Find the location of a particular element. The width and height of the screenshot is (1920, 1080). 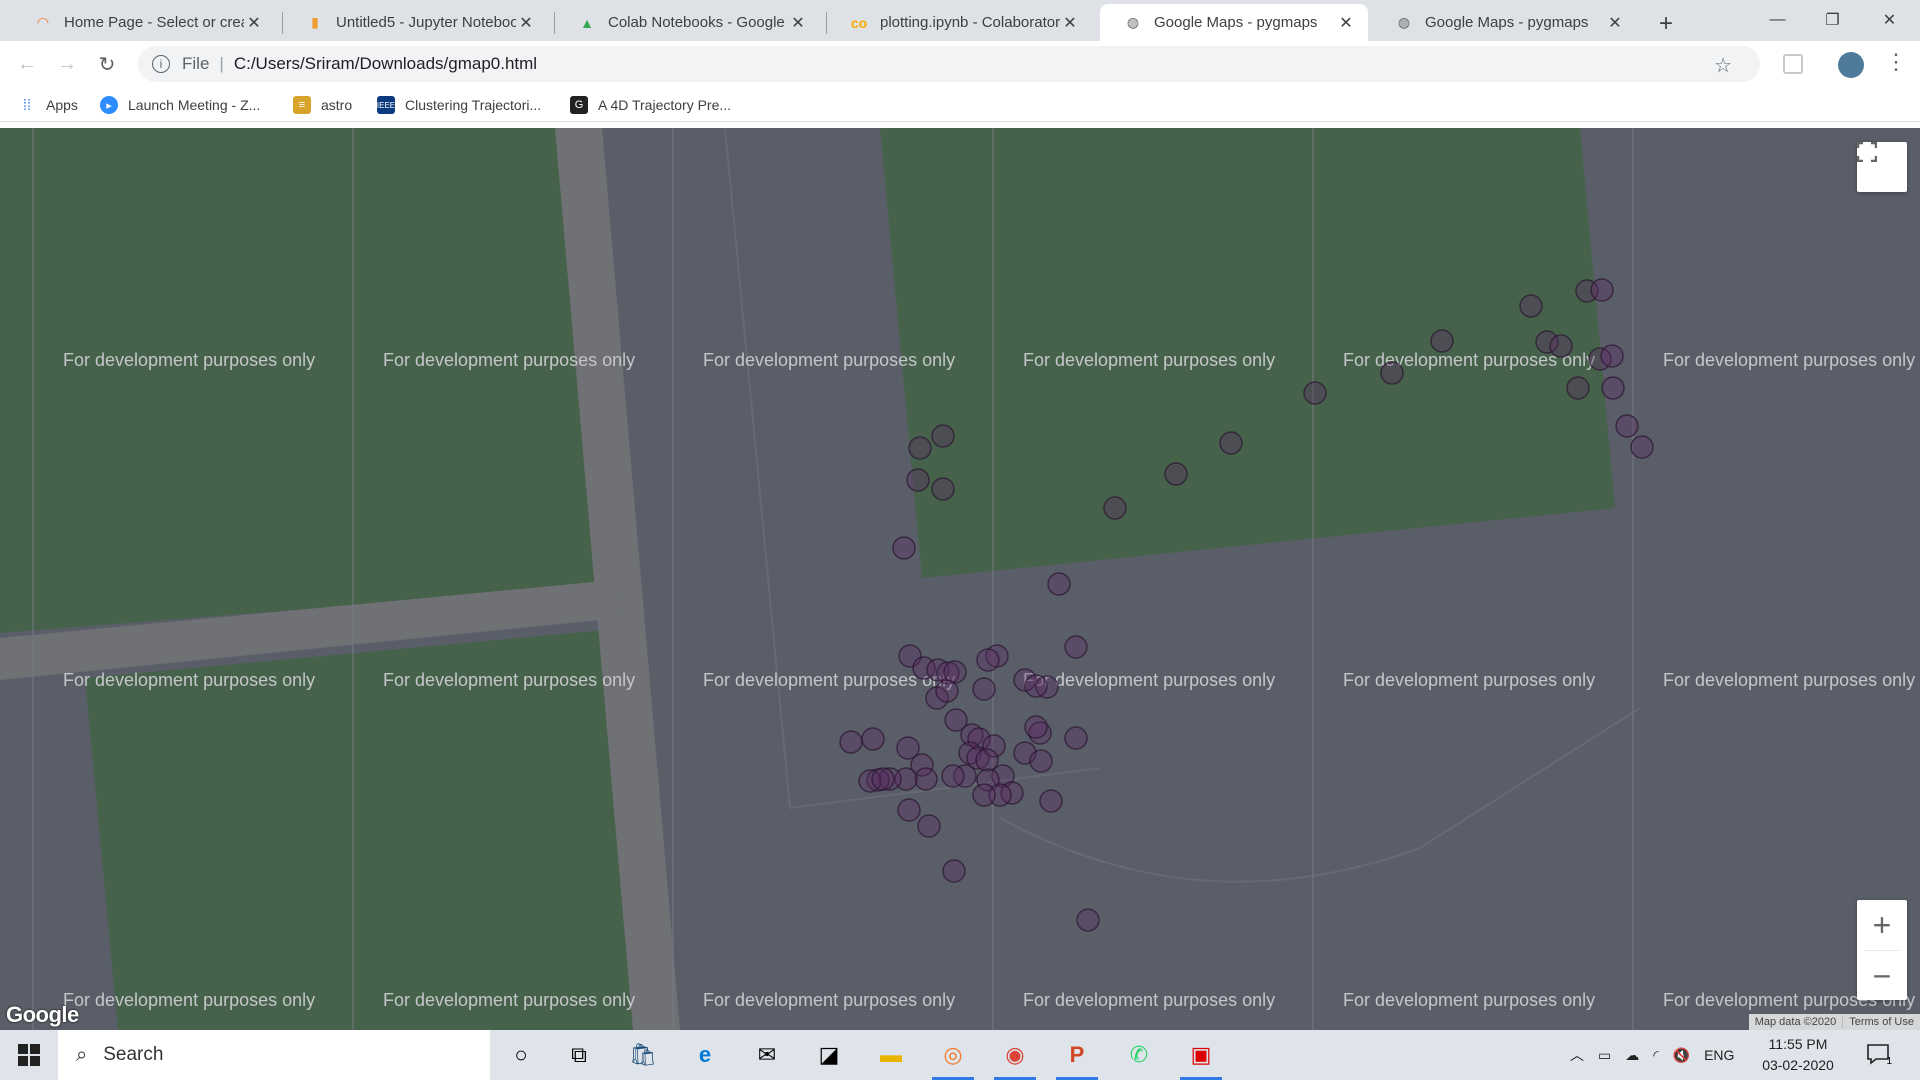

new-tab-button: + is located at coordinates (1666, 24).